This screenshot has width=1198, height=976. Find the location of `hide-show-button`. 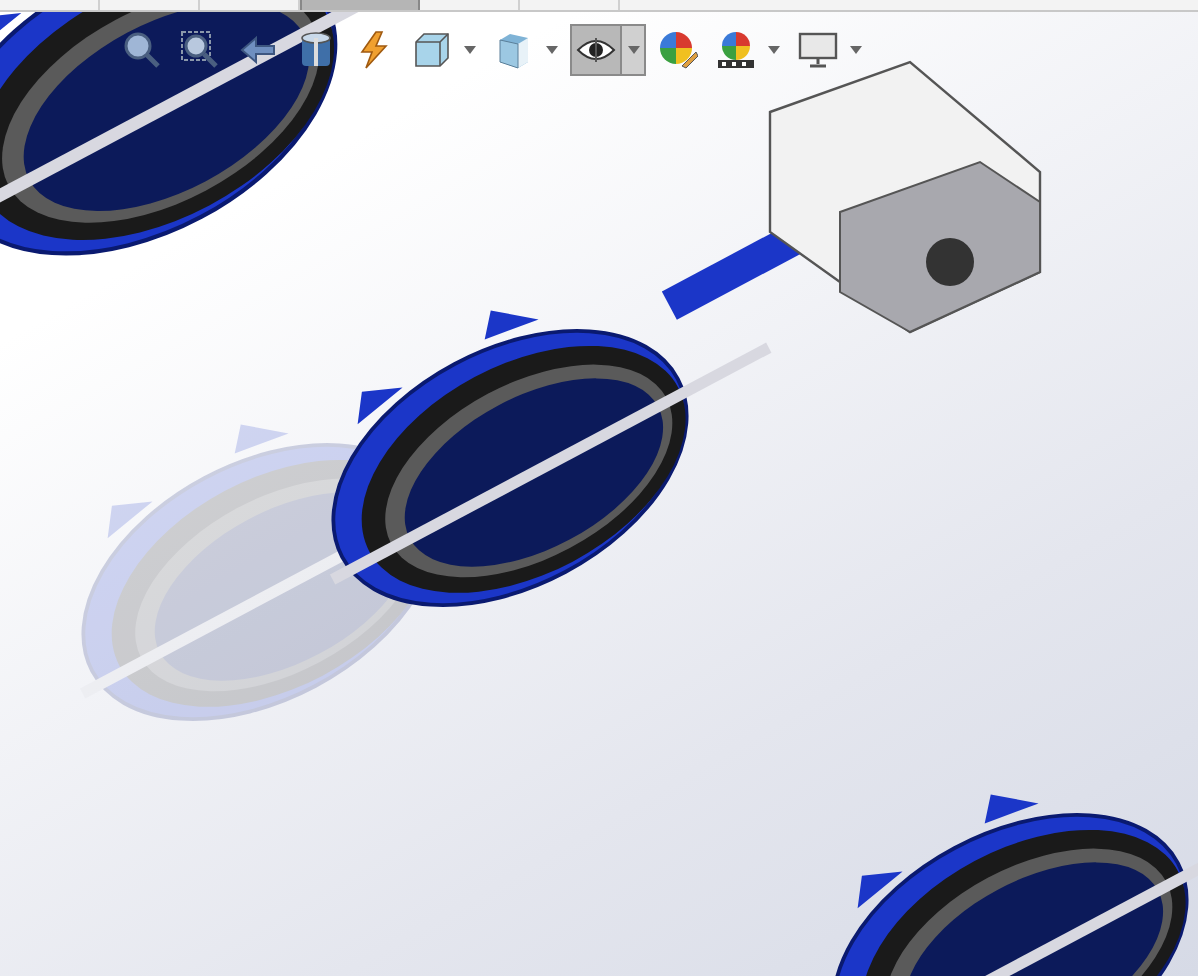

hide-show-button is located at coordinates (596, 50).